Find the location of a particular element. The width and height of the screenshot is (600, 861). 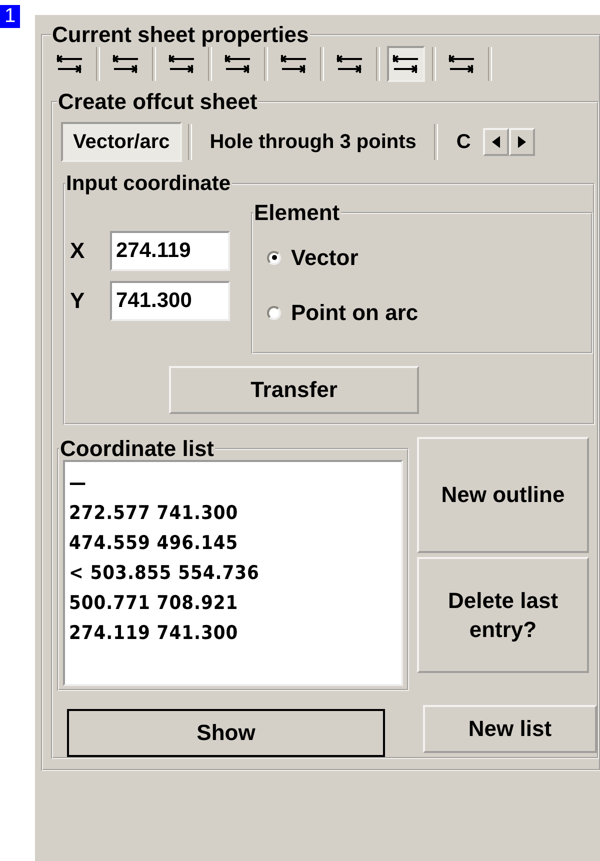

right-arrow-icon is located at coordinates (522, 142).